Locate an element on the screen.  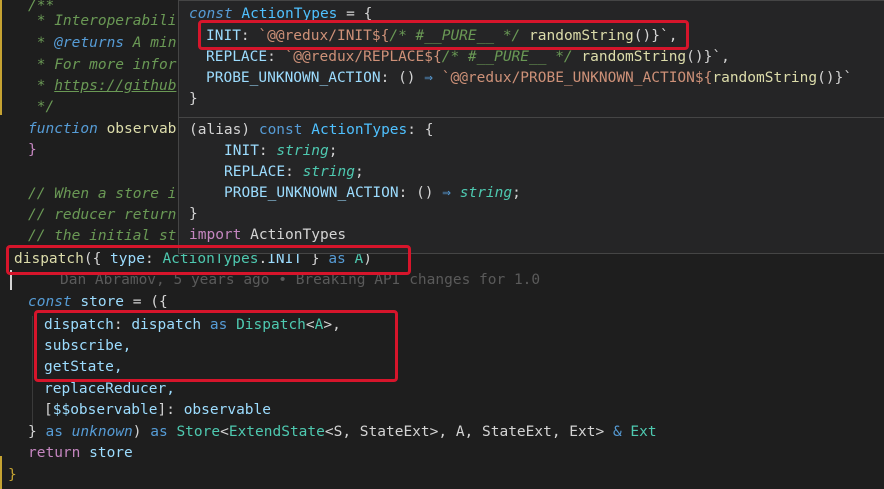
code-line: replaceReducer, is located at coordinates (109, 389).